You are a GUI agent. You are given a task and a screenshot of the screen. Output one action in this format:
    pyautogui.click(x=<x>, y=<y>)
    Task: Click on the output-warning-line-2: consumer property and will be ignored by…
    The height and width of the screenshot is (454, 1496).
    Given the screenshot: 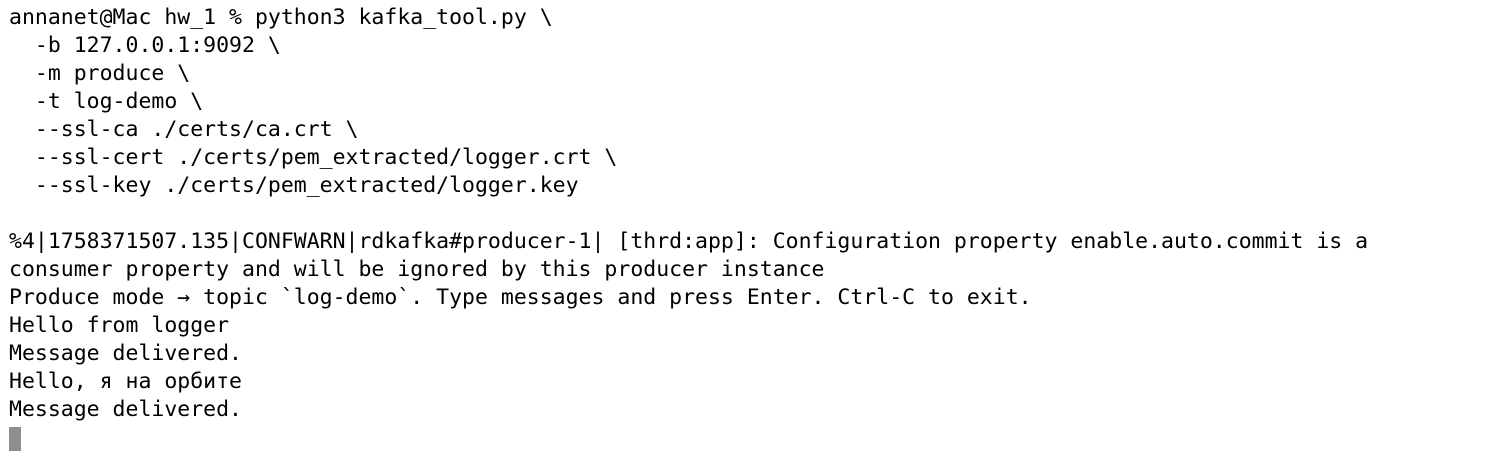 What is the action you would take?
    pyautogui.click(x=417, y=269)
    